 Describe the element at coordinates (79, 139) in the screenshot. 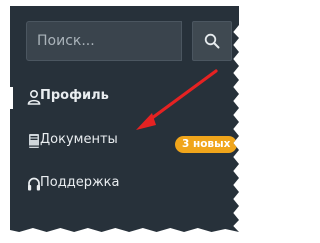

I see `sidebar-item-label: Документы` at that location.